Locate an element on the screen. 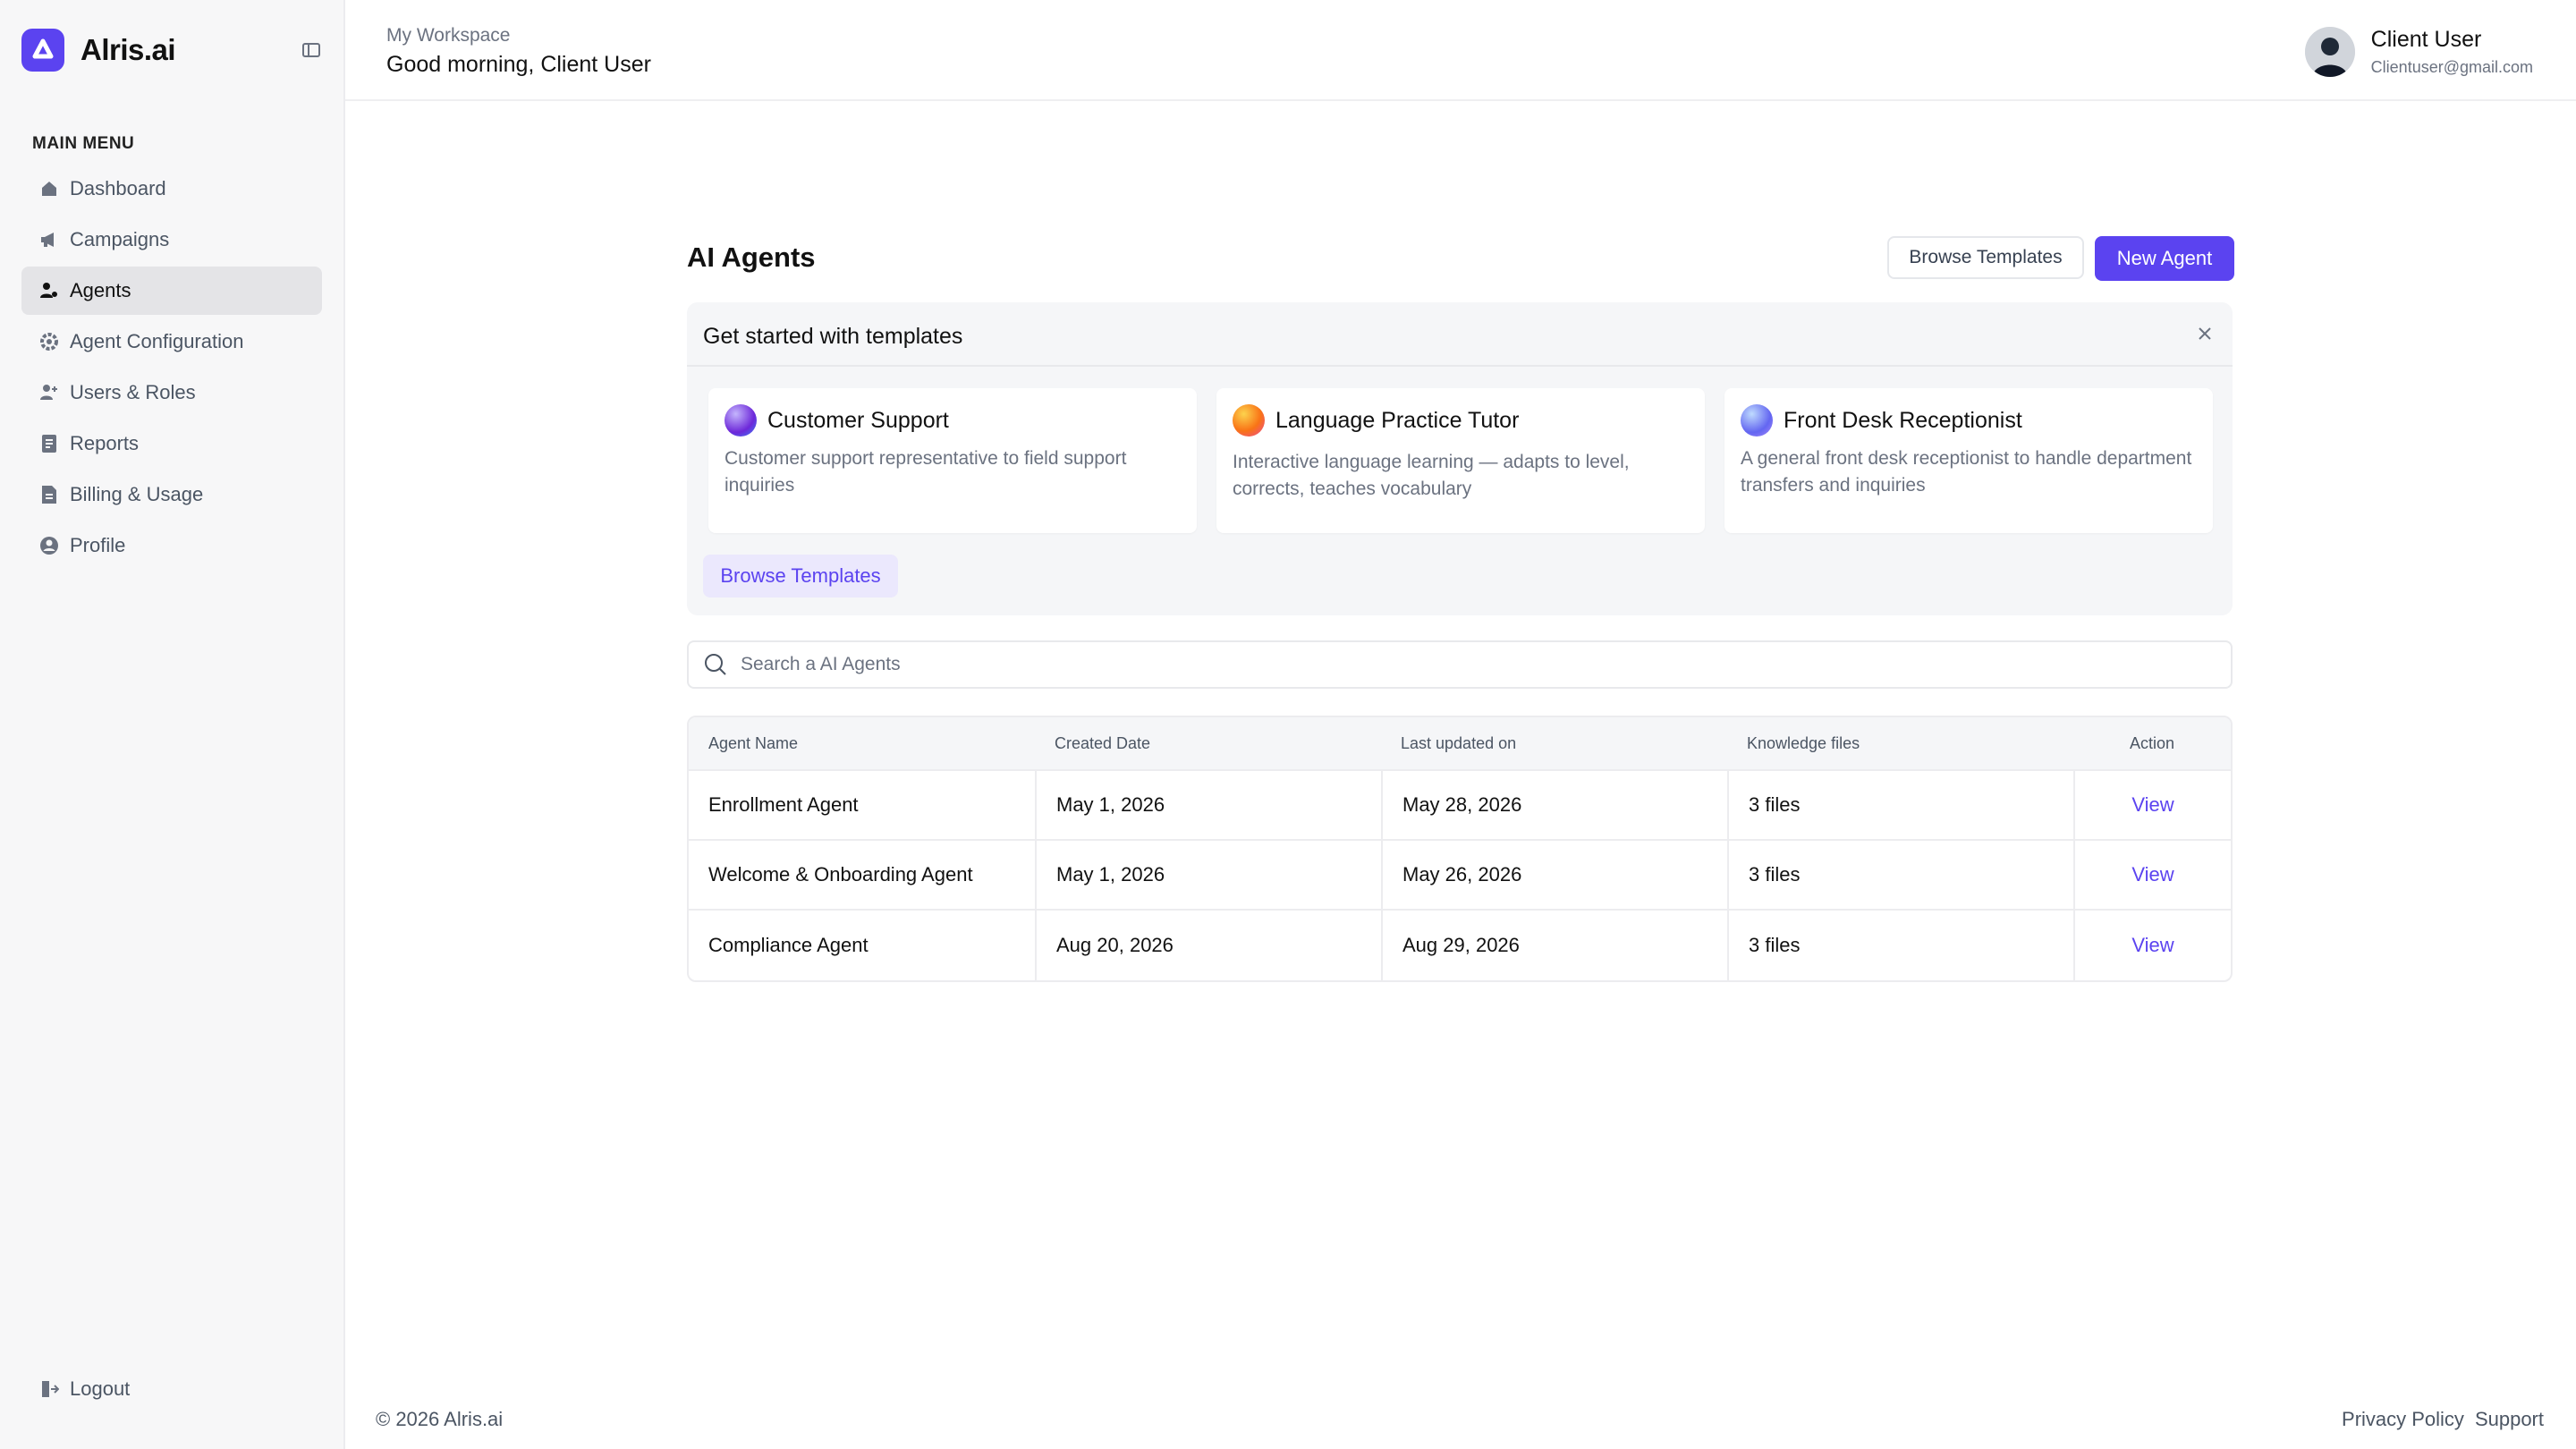 Image resolution: width=2576 pixels, height=1449 pixels. logout-icon is located at coordinates (49, 1389).